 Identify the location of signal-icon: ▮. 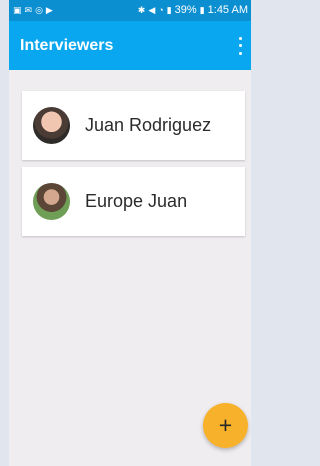
(169, 10).